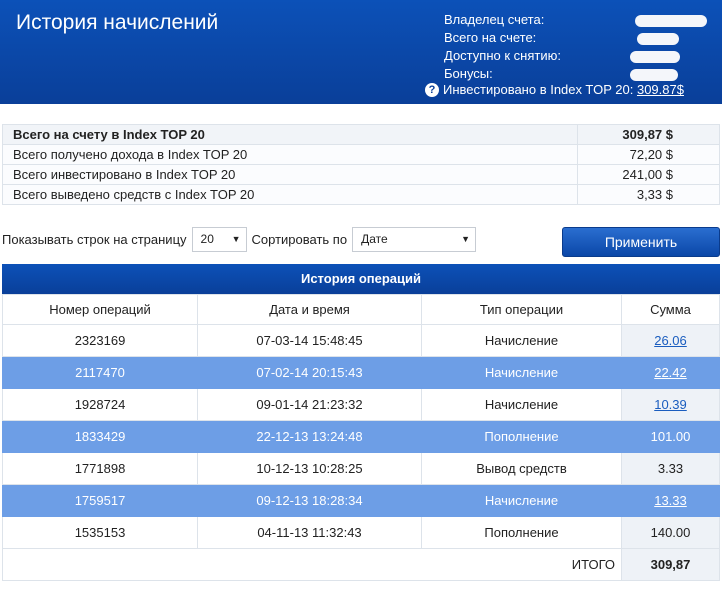 The width and height of the screenshot is (726, 589). I want to click on amount-link: 10.39, so click(670, 404).